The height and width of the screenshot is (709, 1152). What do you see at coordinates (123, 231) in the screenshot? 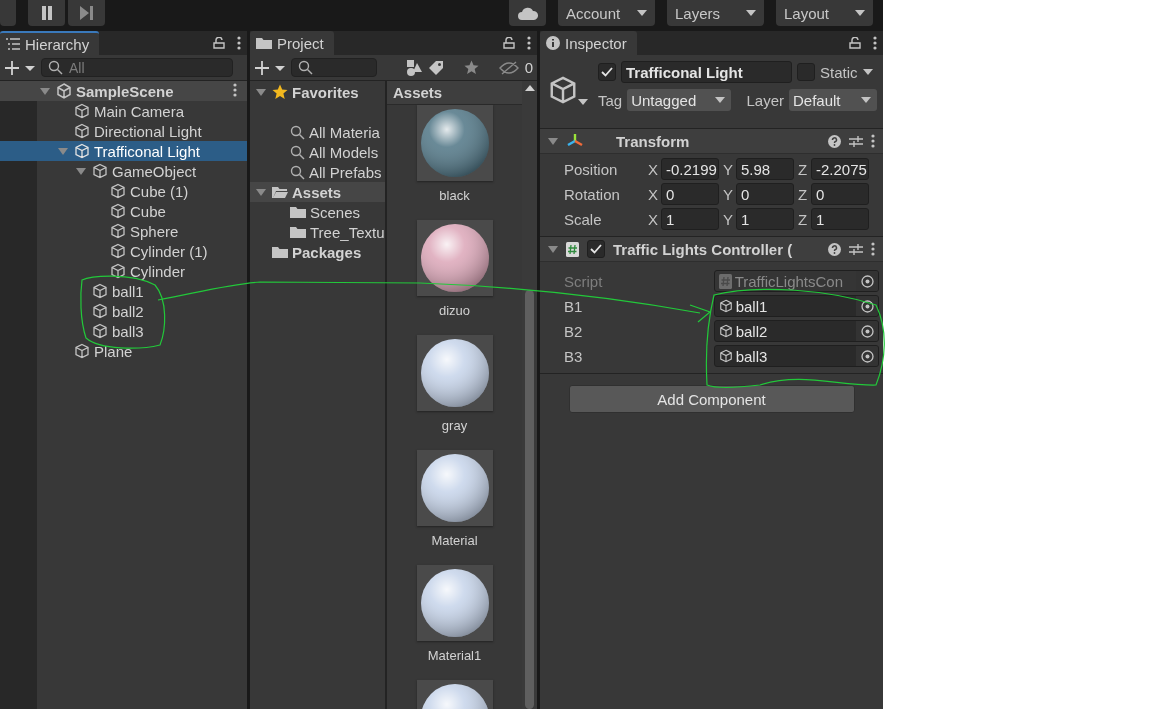
I see `hierarchy-item: Sphere` at bounding box center [123, 231].